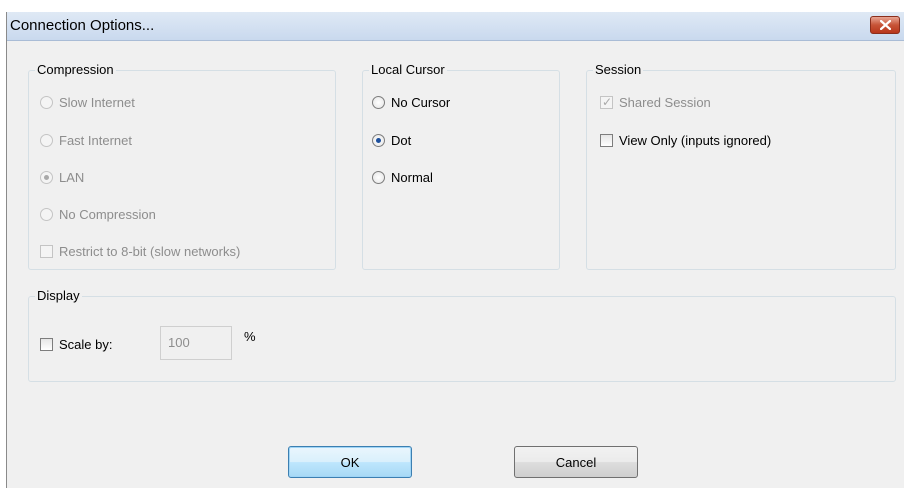  What do you see at coordinates (350, 462) in the screenshot?
I see `ok-button: OK` at bounding box center [350, 462].